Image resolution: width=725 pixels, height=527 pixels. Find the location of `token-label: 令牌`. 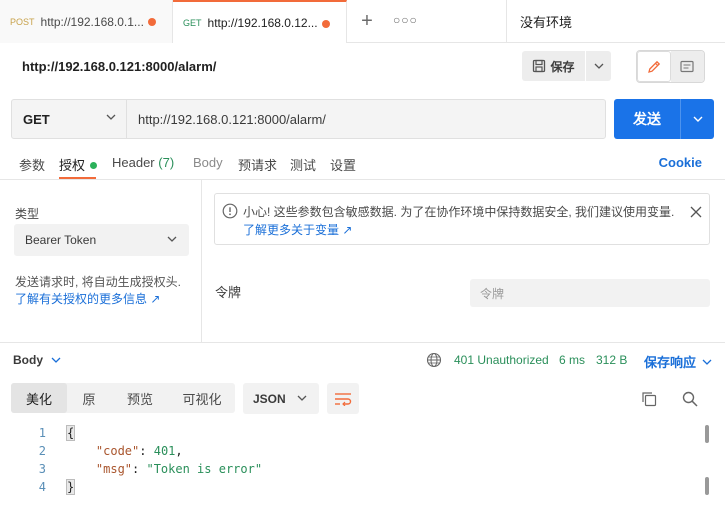

token-label: 令牌 is located at coordinates (228, 292).